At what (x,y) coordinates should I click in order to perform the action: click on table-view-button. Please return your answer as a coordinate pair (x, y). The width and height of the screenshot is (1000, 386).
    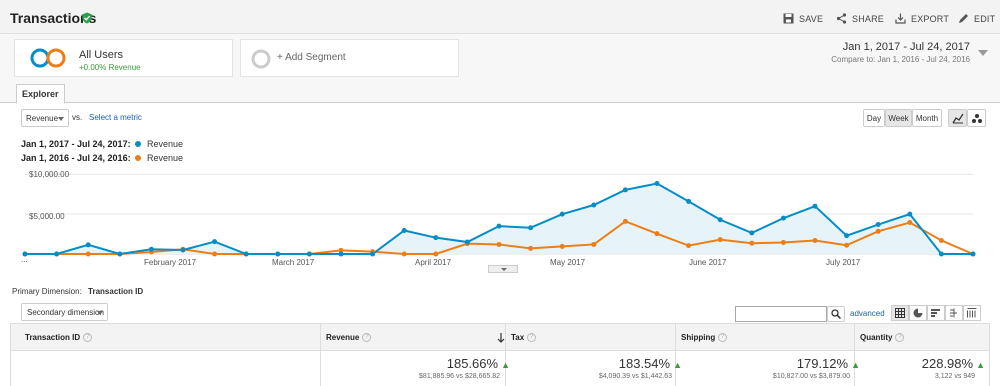
    Looking at the image, I should click on (900, 313).